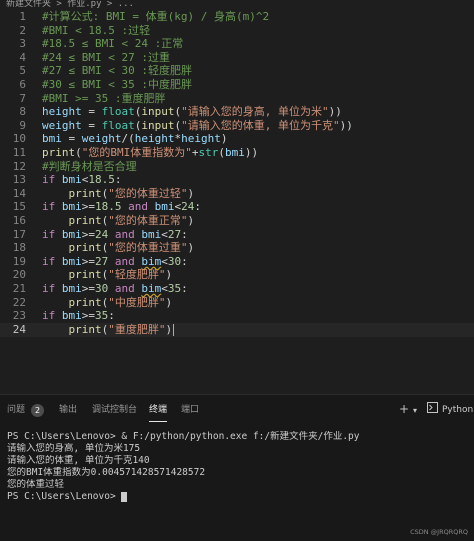  I want to click on code-line: 15 if bmi>=18.5 and bmi<24:, so click(237, 207).